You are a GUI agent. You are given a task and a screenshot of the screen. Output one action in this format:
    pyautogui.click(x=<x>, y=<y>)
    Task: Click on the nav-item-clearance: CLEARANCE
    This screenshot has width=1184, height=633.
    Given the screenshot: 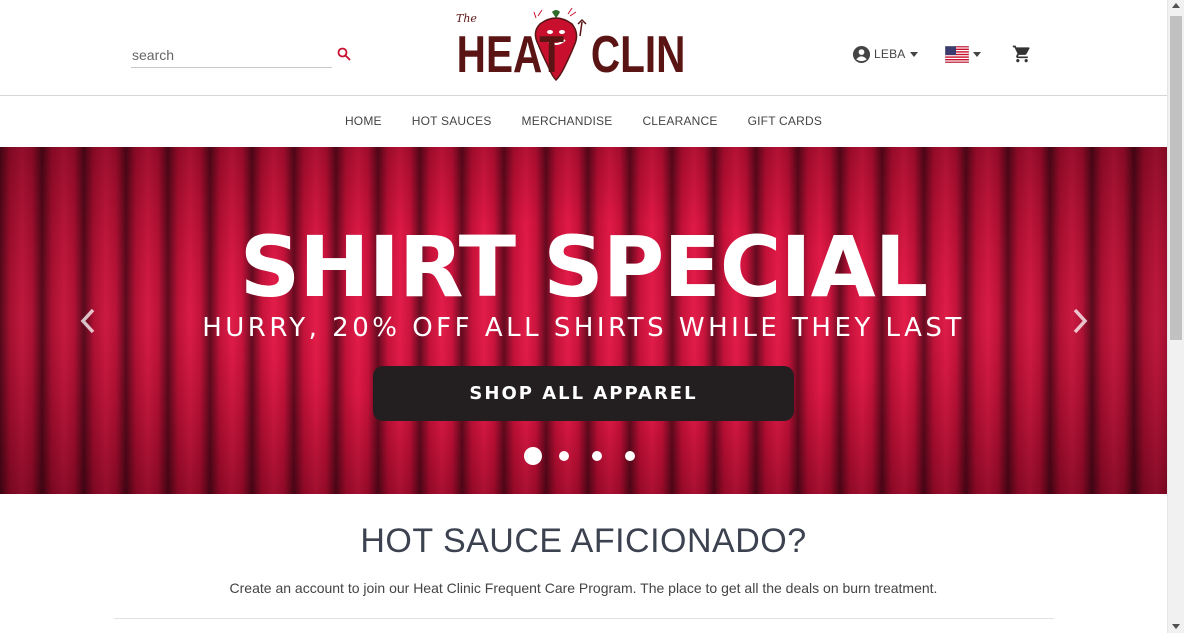 What is the action you would take?
    pyautogui.click(x=679, y=121)
    